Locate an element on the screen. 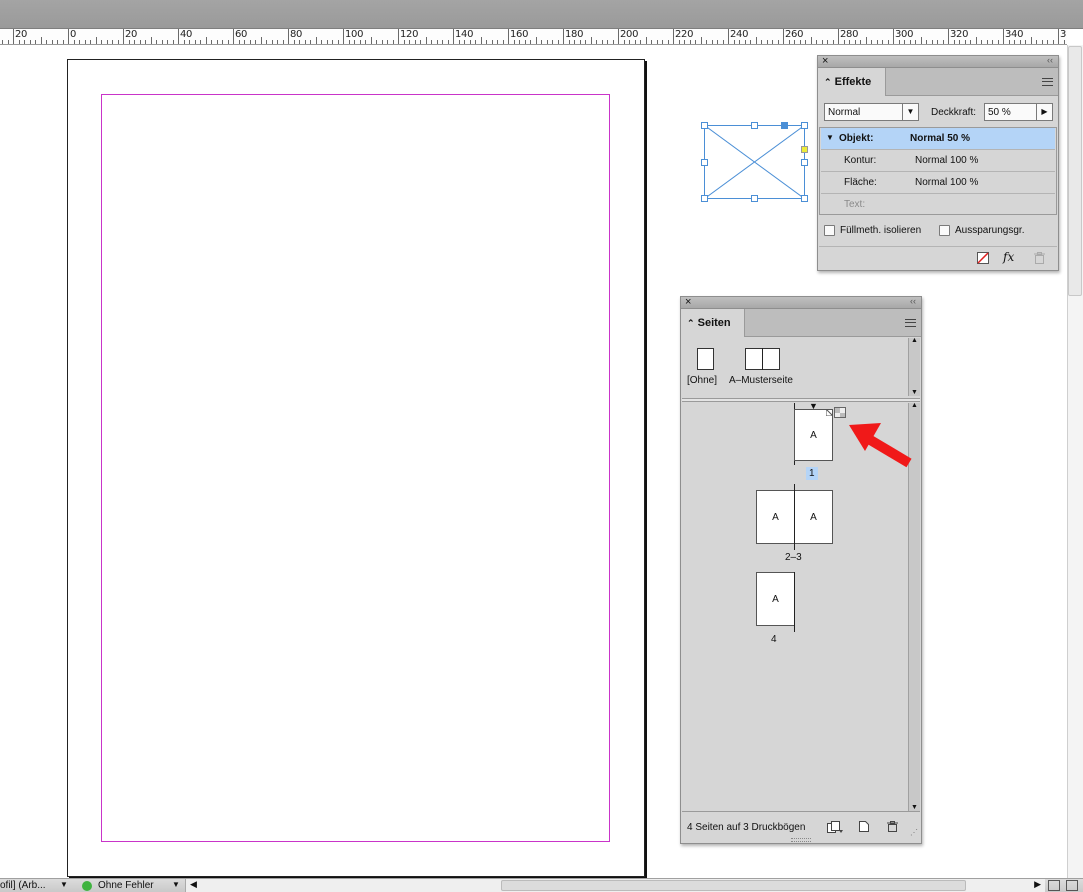 This screenshot has height=892, width=1083. vertical-scroll-thumb is located at coordinates (1075, 171).